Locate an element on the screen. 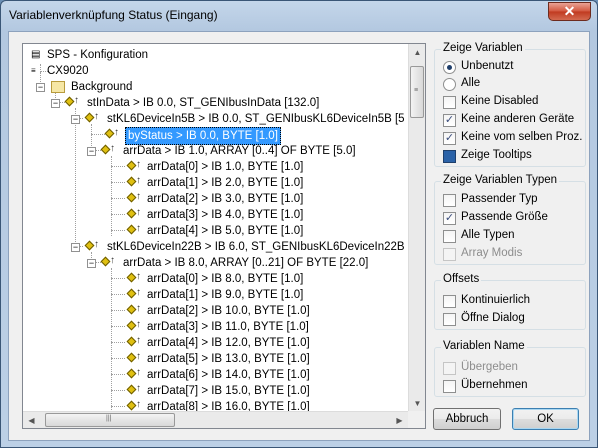  tree-node-label: arrData[1] > IB 2.0, BYTE [1.0] is located at coordinates (225, 183).